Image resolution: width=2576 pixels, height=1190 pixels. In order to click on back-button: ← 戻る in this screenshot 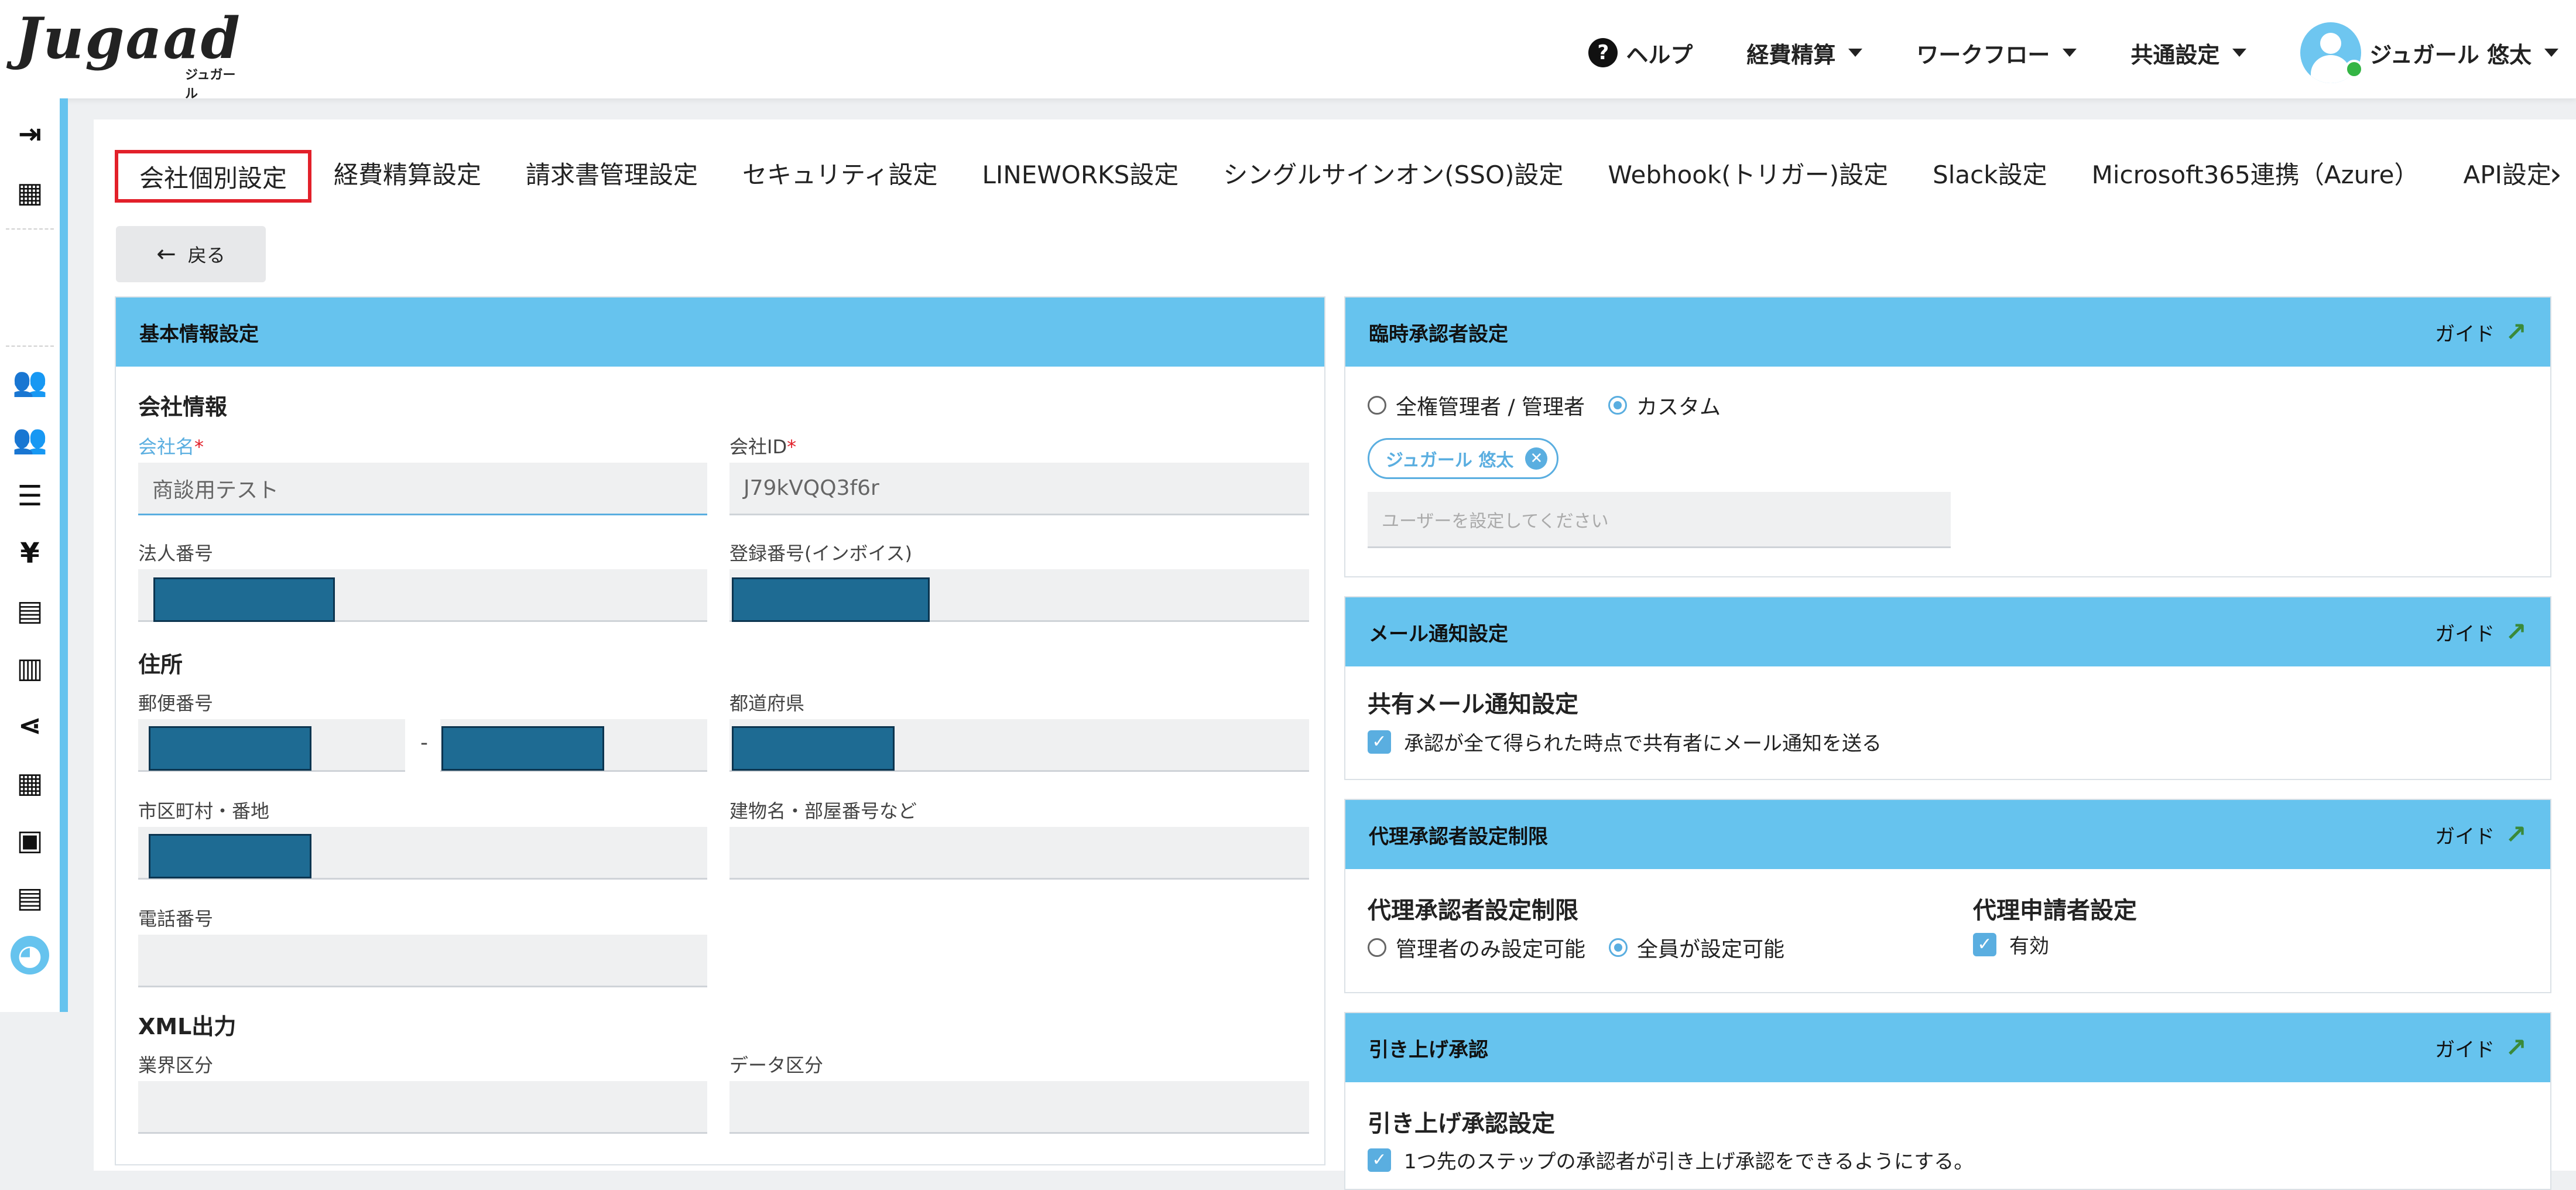, I will do `click(191, 254)`.